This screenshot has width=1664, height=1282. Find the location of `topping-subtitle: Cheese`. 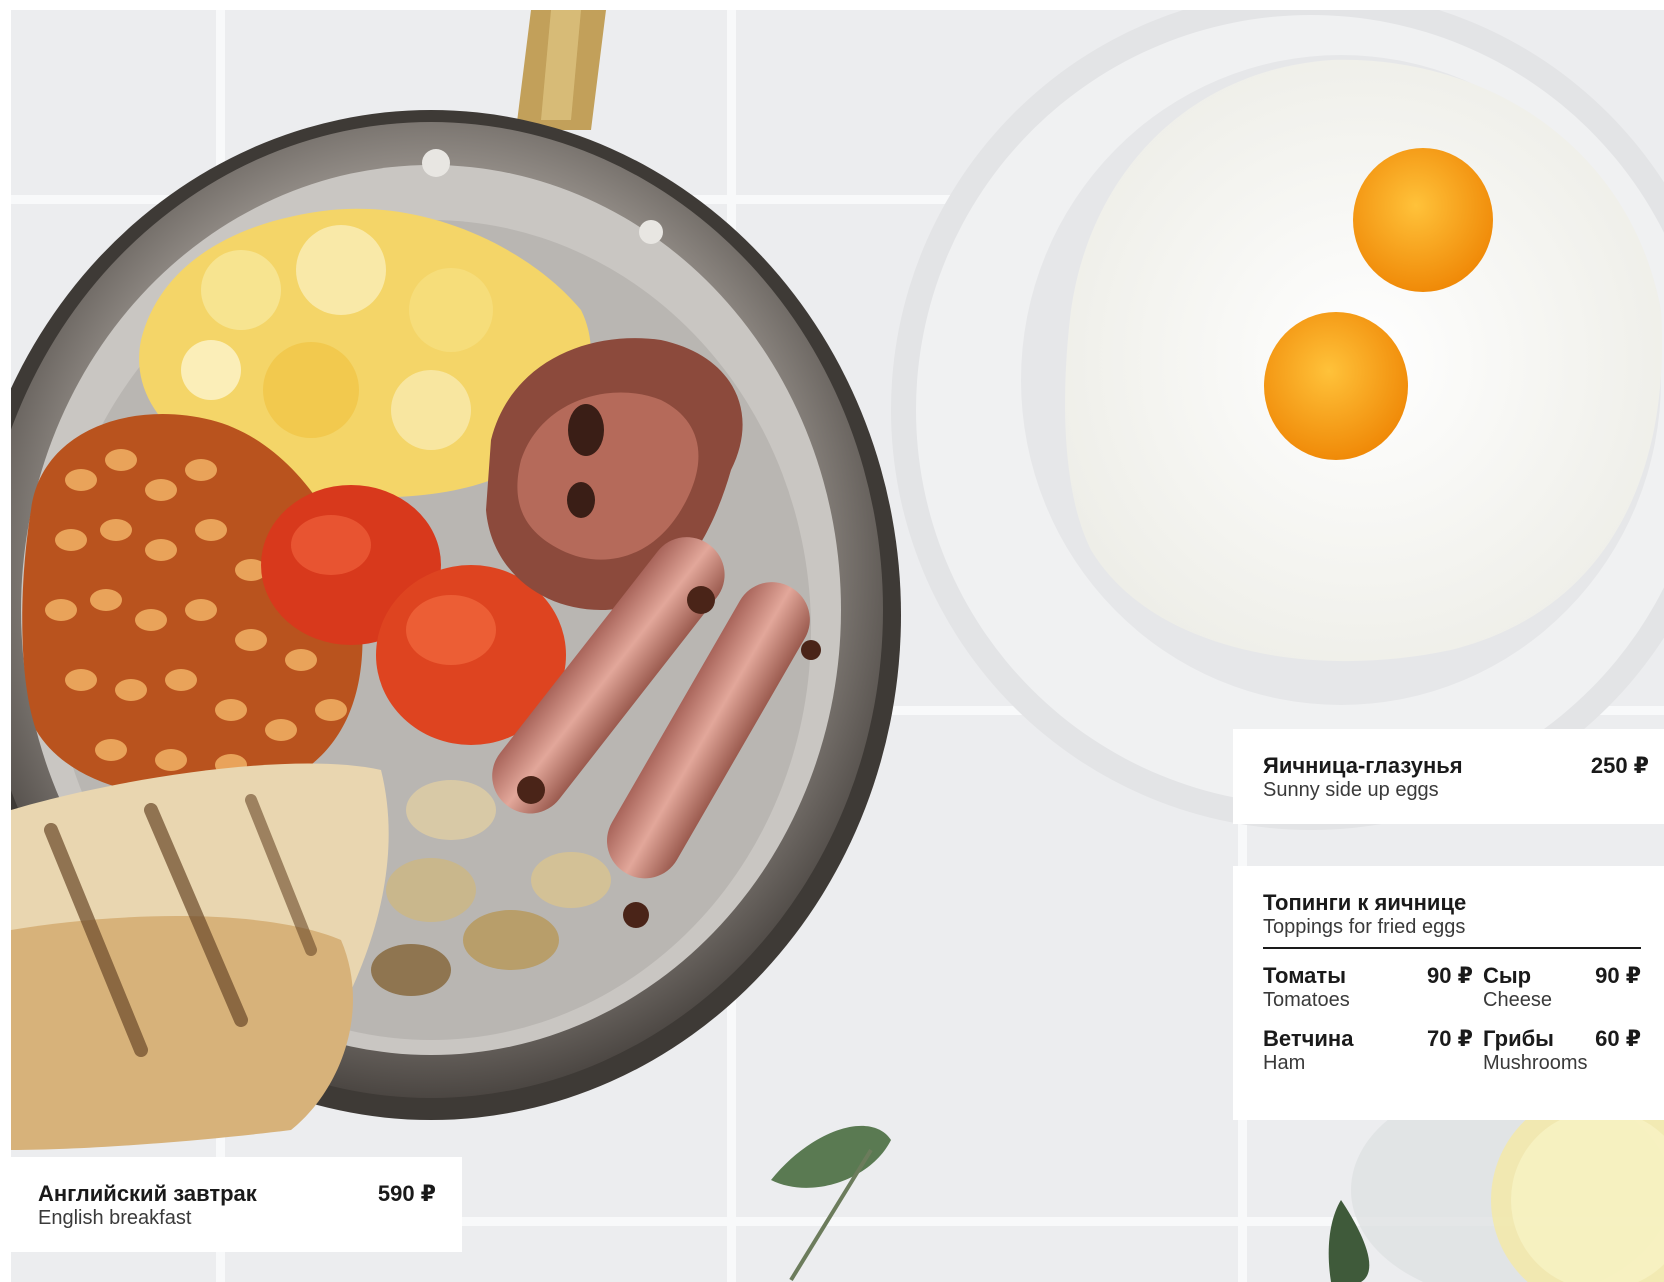

topping-subtitle: Cheese is located at coordinates (1517, 1000).